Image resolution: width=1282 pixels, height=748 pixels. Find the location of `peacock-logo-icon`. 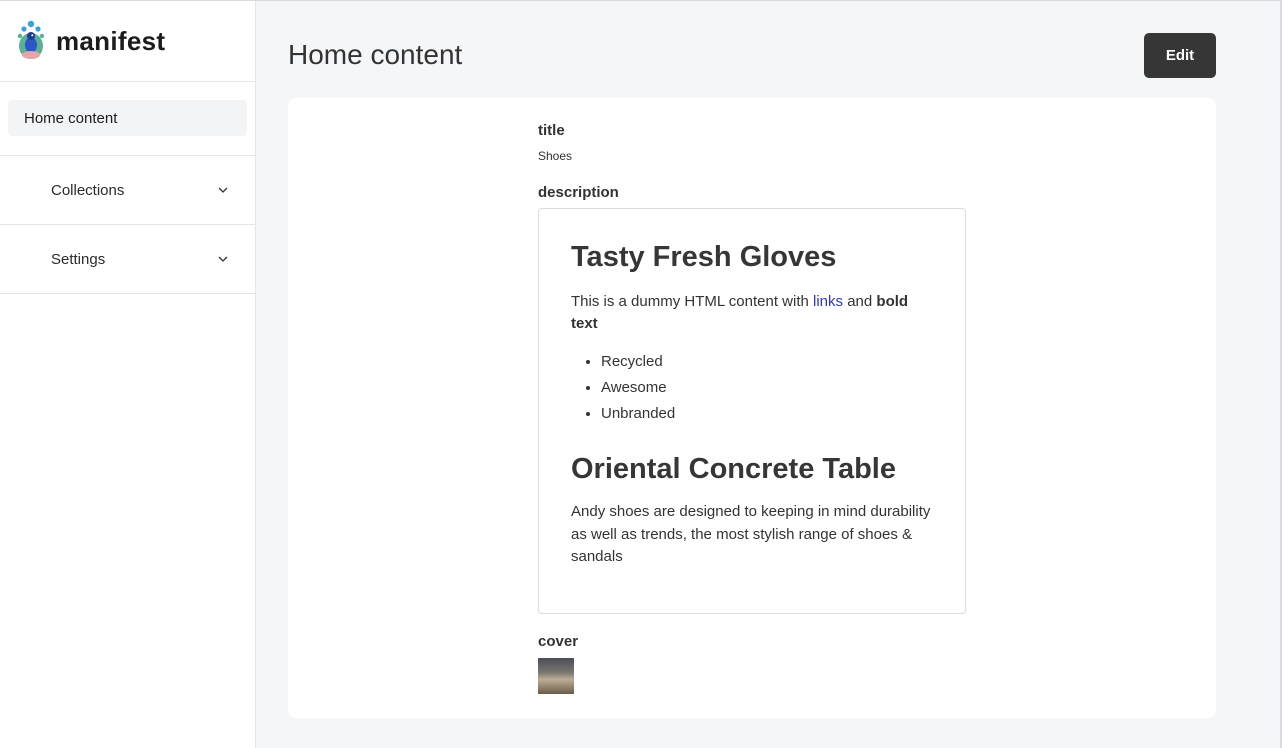

peacock-logo-icon is located at coordinates (31, 39).